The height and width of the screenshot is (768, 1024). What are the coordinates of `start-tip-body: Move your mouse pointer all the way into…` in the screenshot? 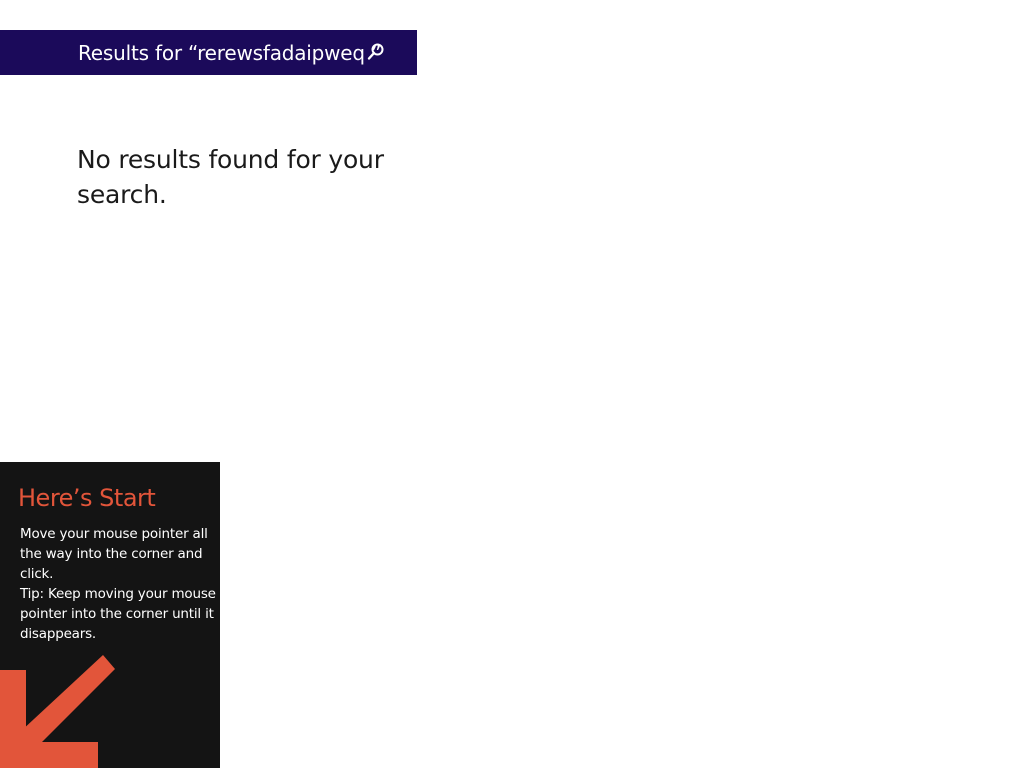 It's located at (118, 584).